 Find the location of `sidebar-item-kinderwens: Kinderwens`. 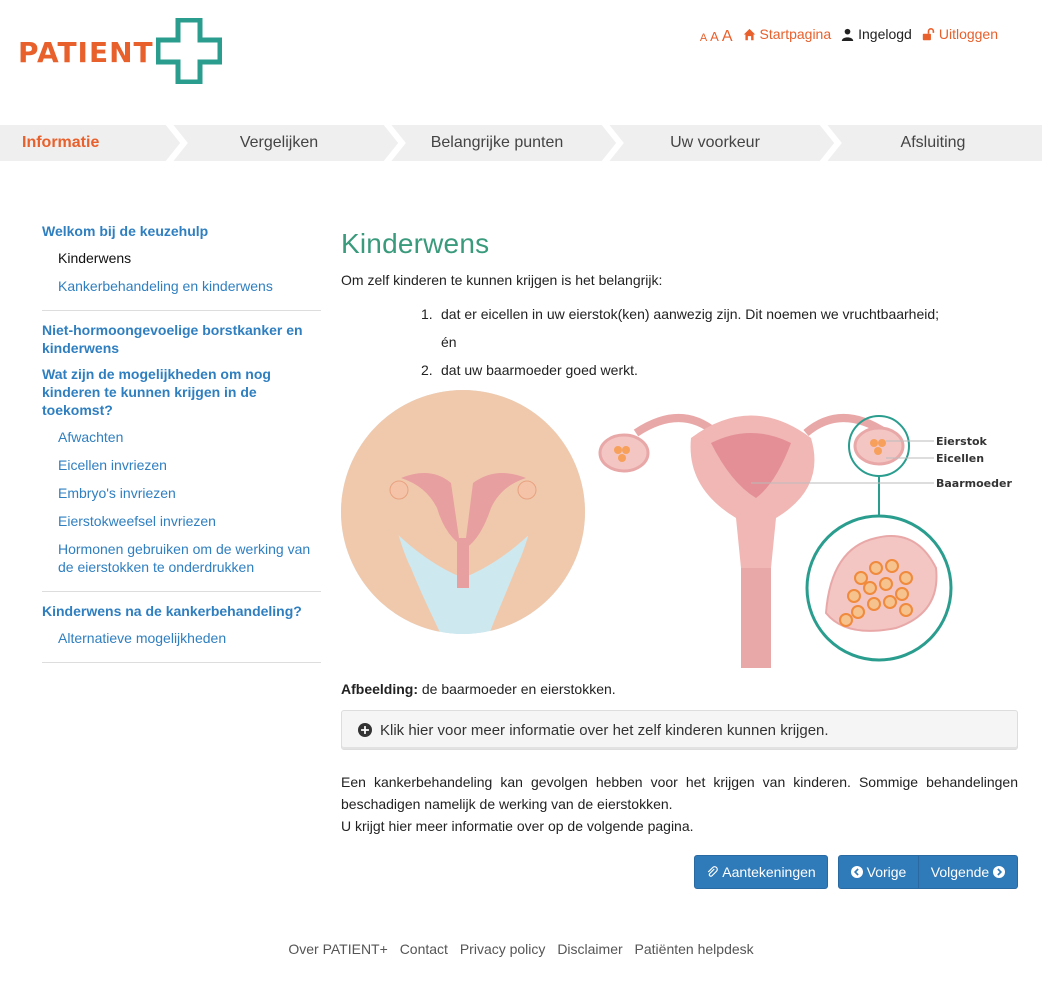

sidebar-item-kinderwens: Kinderwens is located at coordinates (181, 258).